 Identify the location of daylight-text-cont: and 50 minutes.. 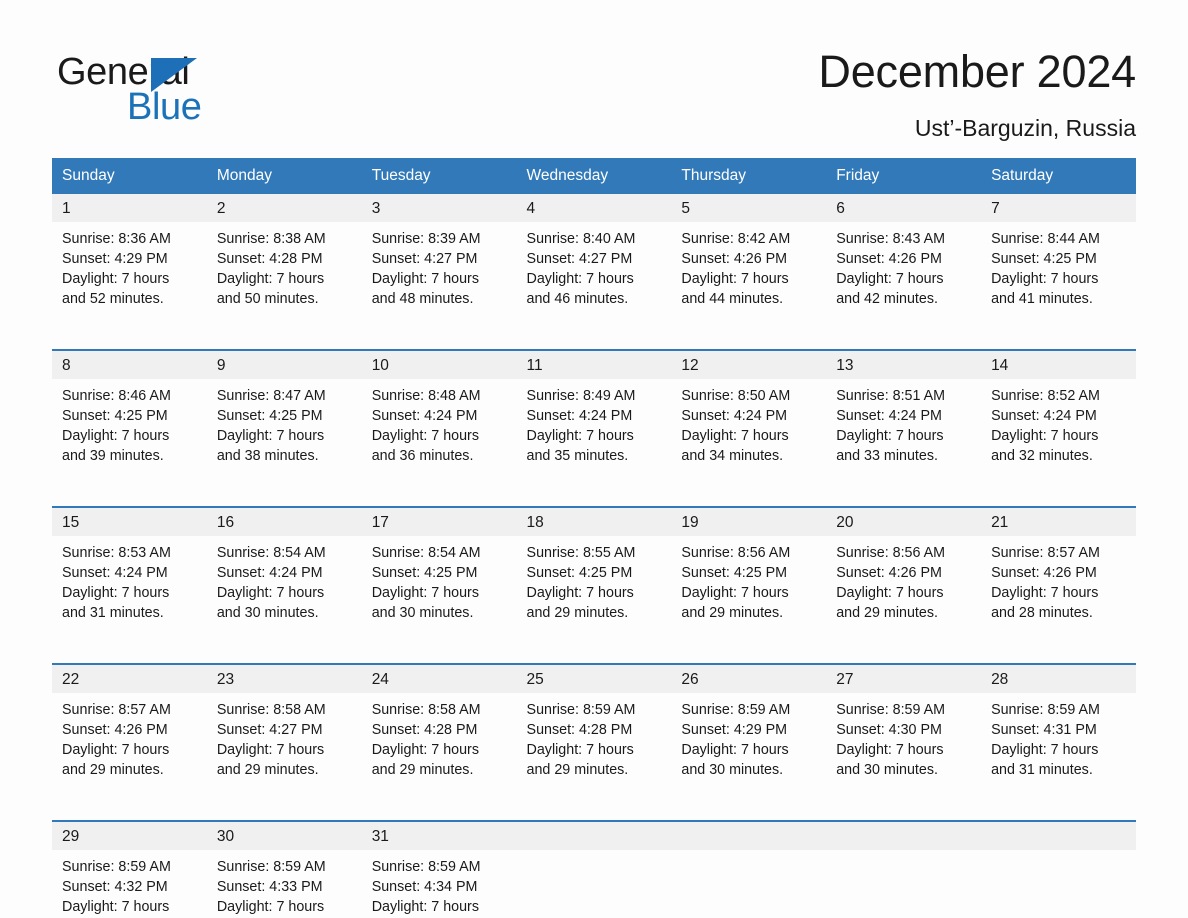
(267, 299).